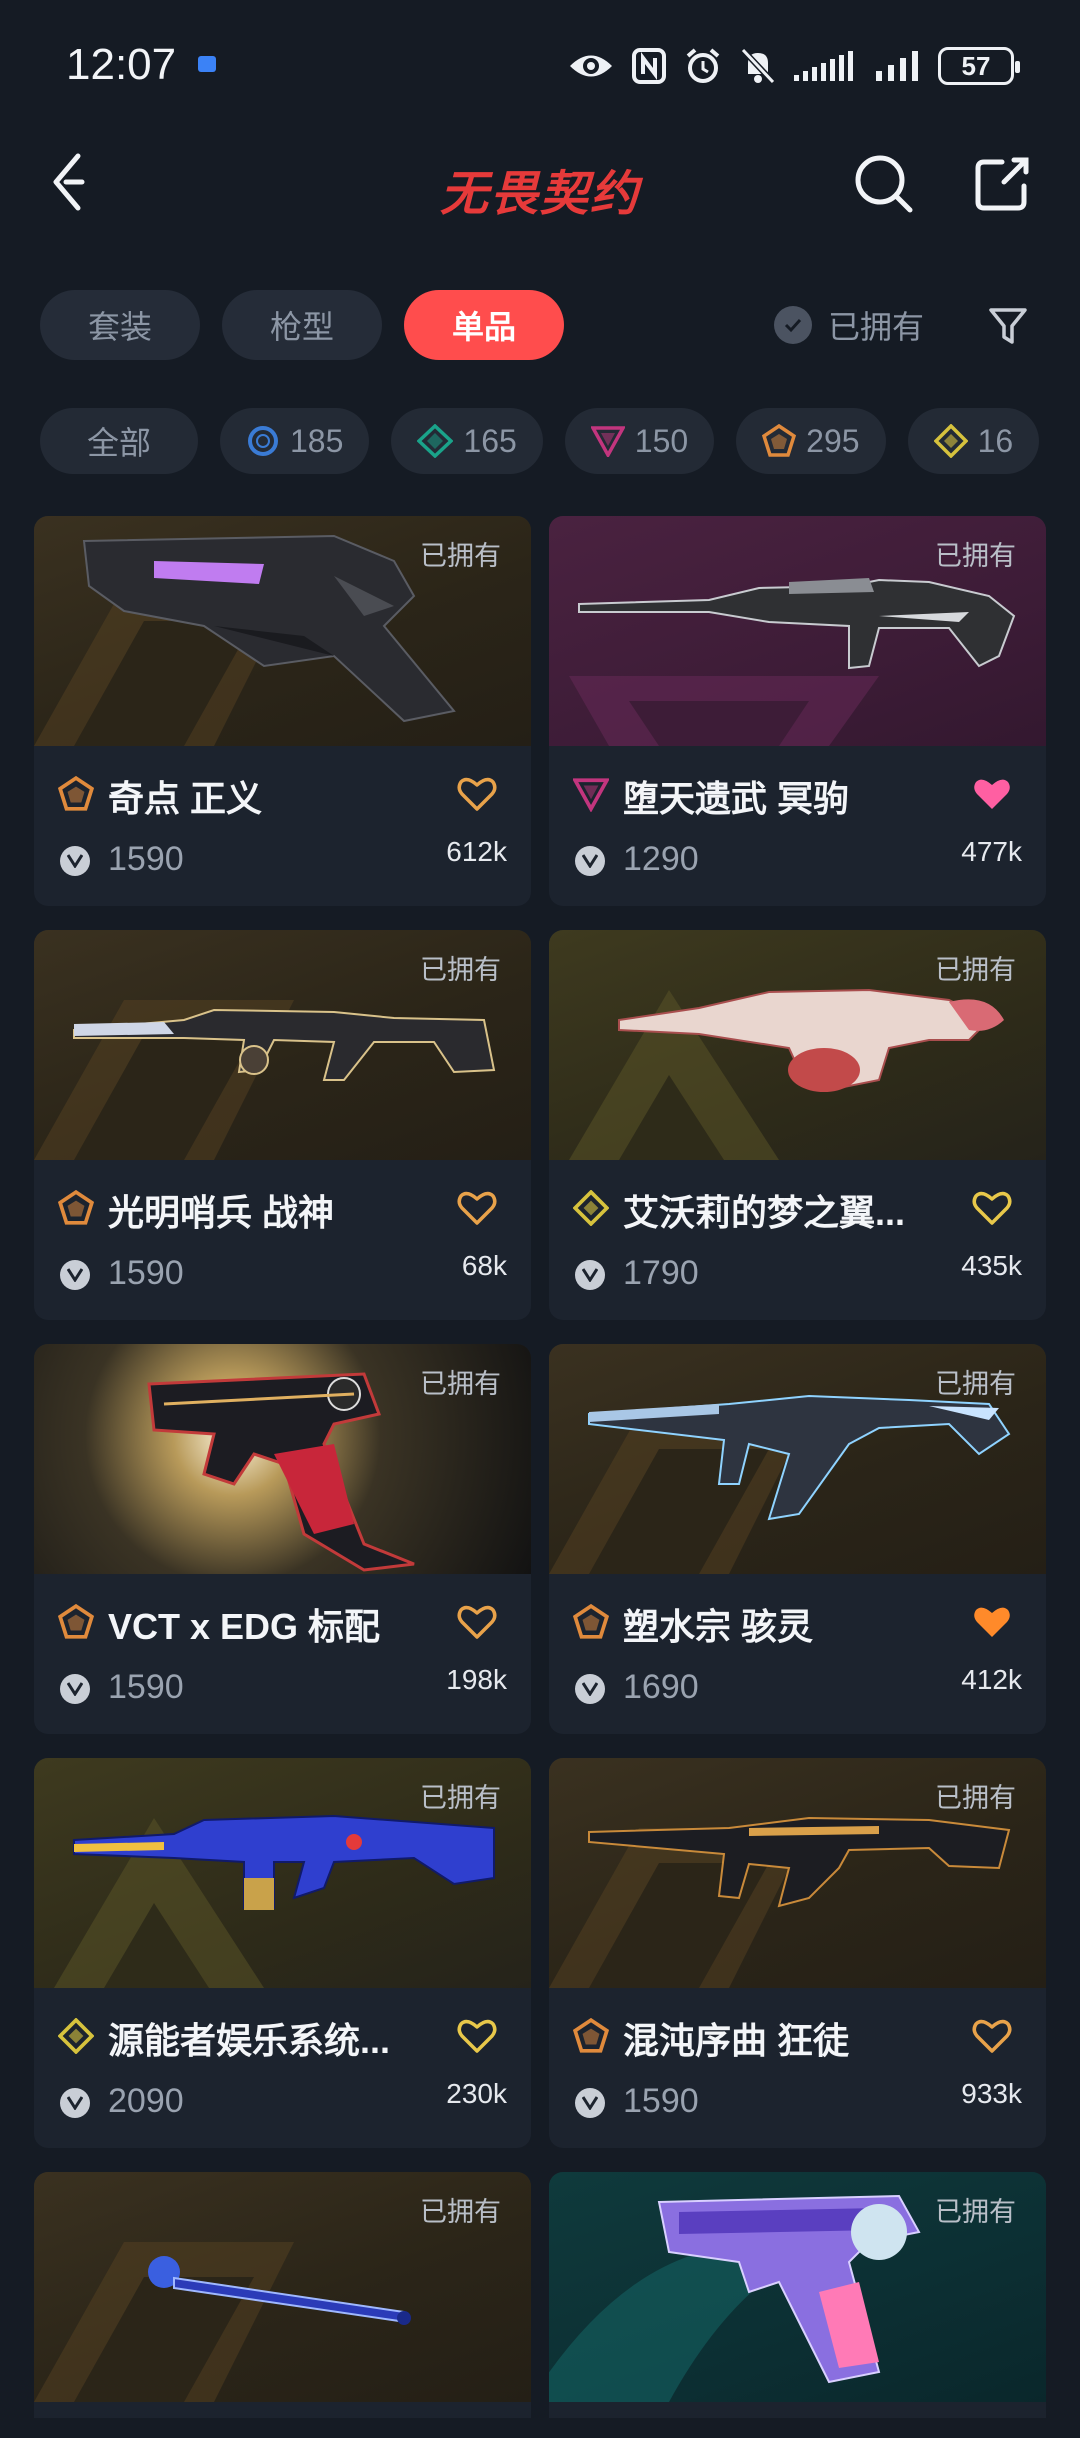 The image size is (1080, 2438). Describe the element at coordinates (991, 1265) in the screenshot. I see `like-count: 435k` at that location.